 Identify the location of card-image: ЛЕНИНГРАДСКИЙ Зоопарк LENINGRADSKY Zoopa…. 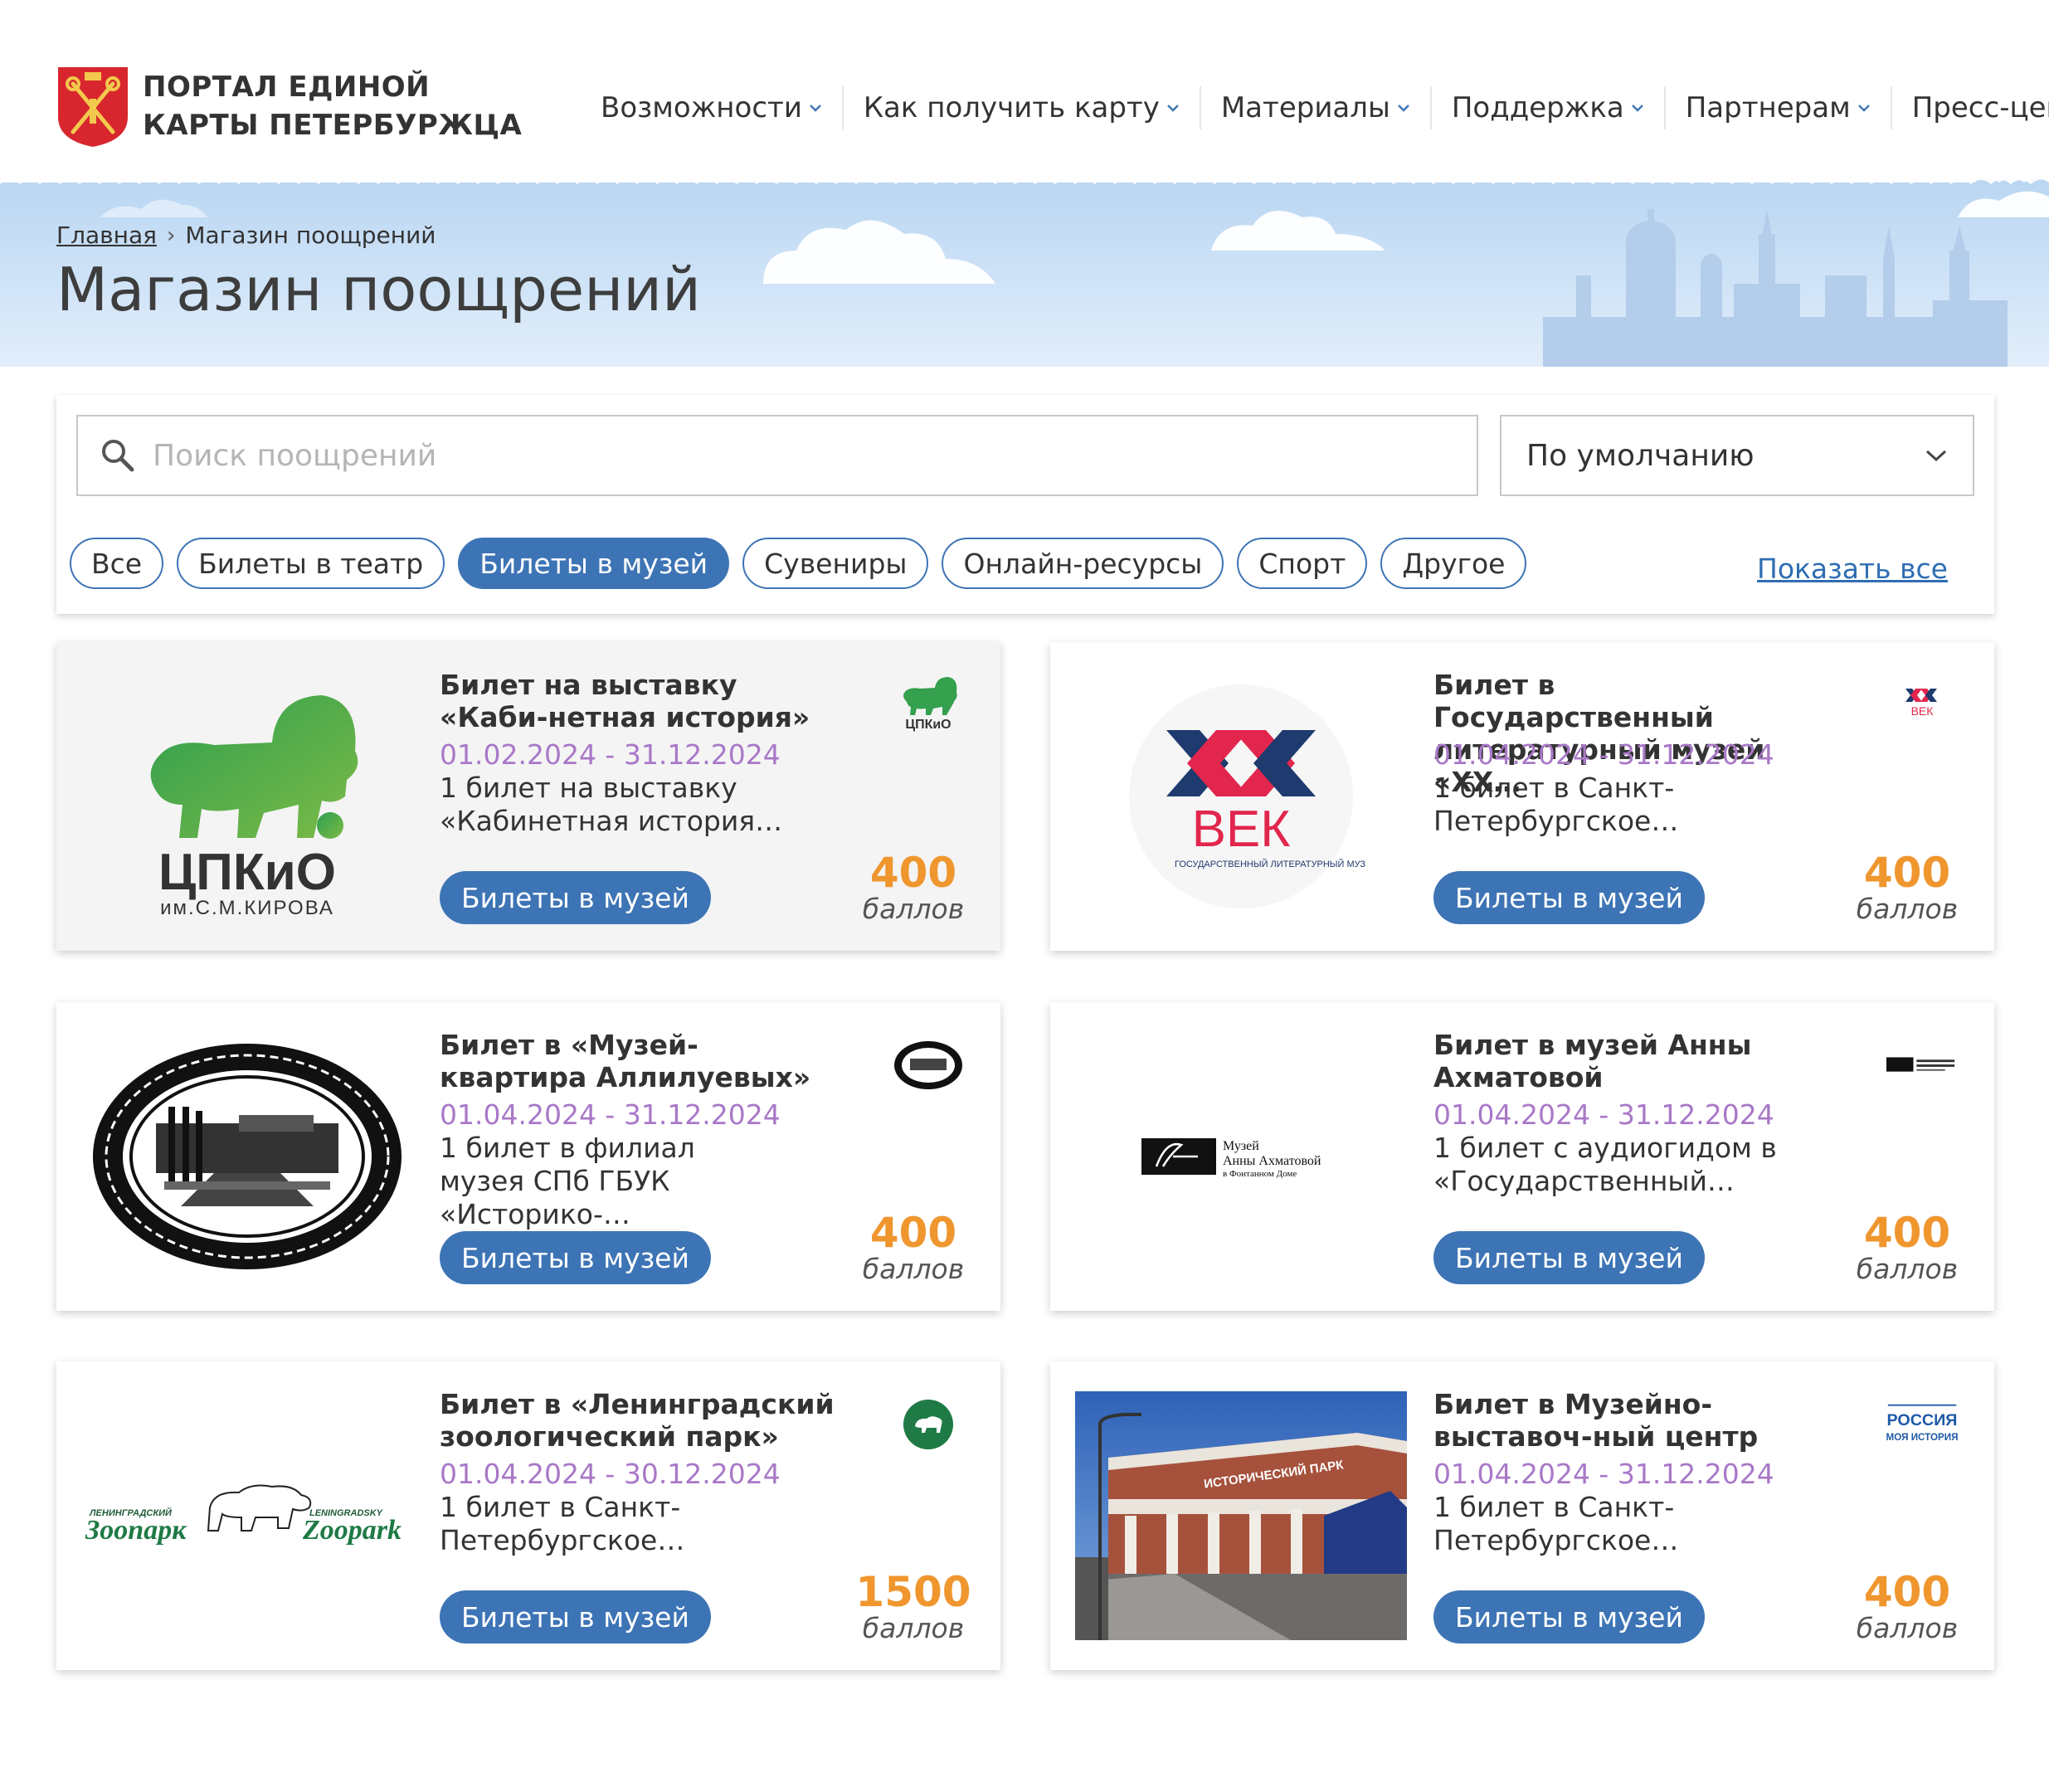
(247, 1515).